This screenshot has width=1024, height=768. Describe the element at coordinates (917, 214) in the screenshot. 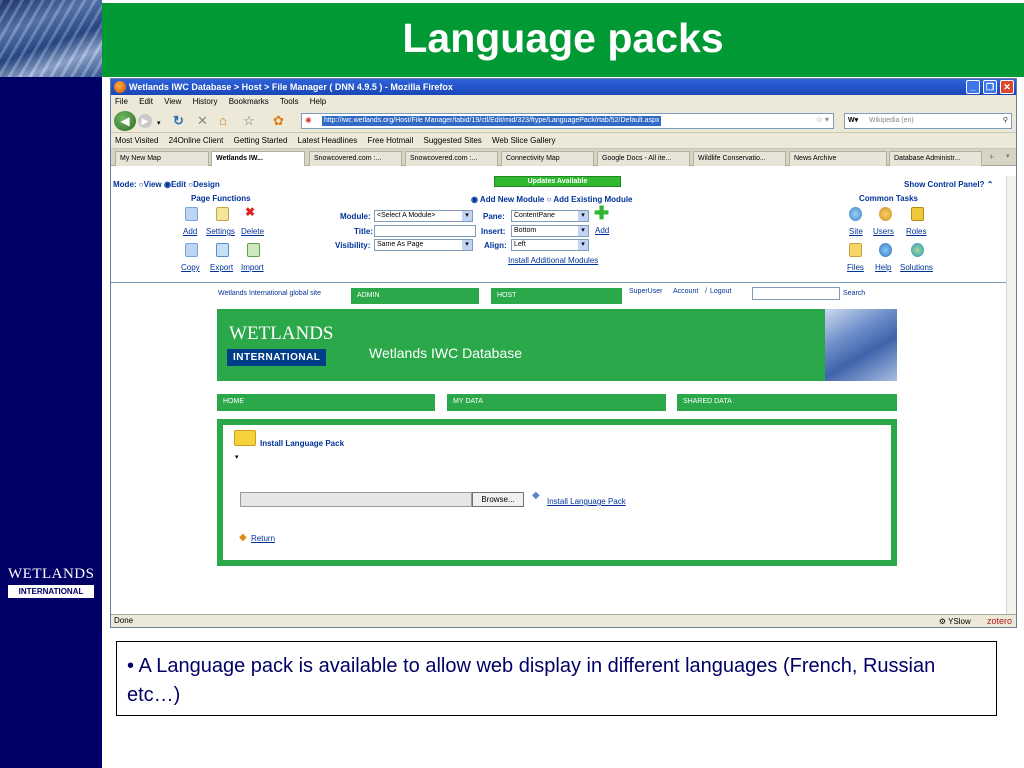

I see `roles-icon` at that location.